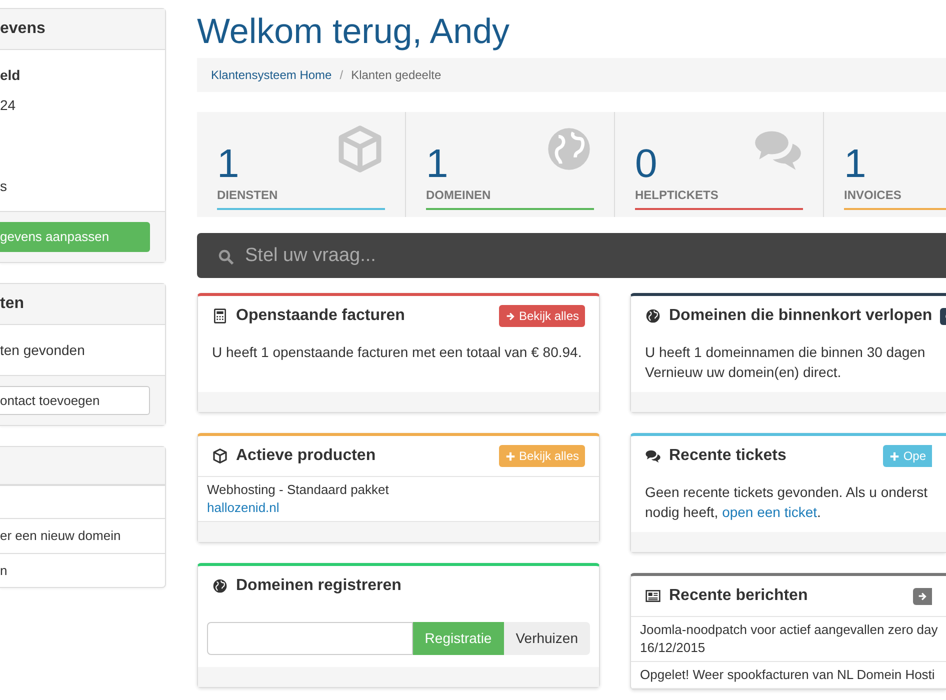 The height and width of the screenshot is (700, 946). Describe the element at coordinates (319, 586) in the screenshot. I see `panel-title: Domeinen registreren` at that location.